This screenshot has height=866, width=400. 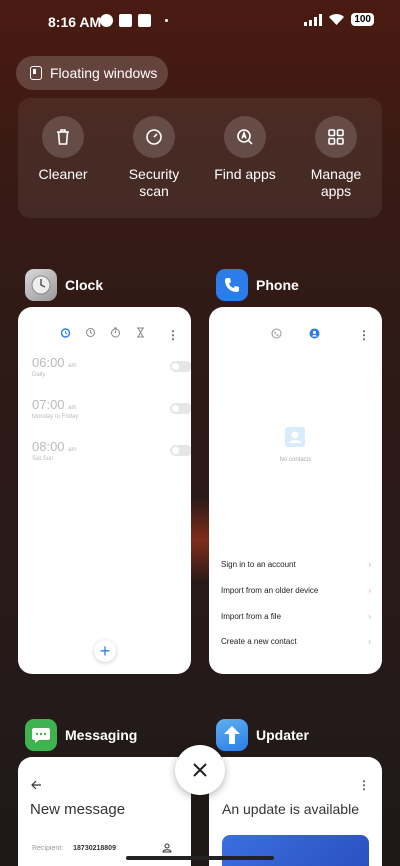 I want to click on status-time: 8:16 AM, so click(x=75, y=22).